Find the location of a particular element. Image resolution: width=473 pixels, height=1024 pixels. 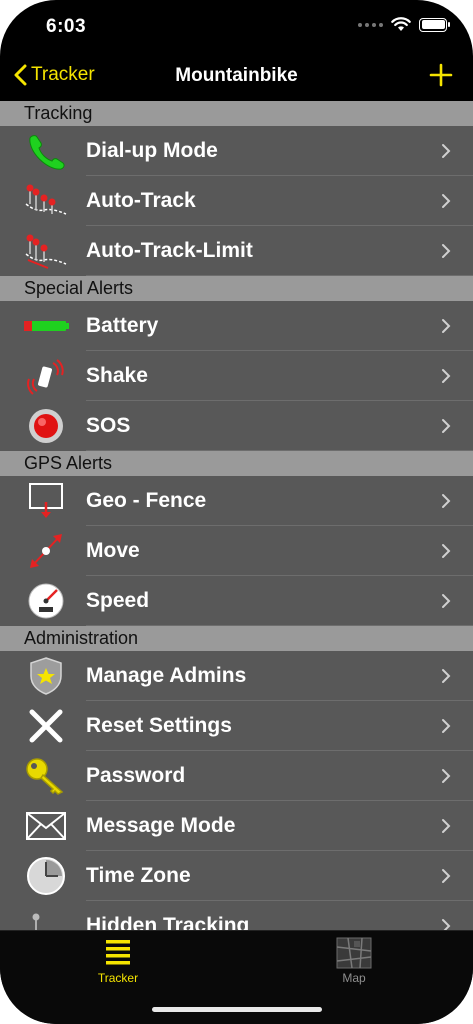

row-label: Auto-Track-Limit is located at coordinates (169, 250).